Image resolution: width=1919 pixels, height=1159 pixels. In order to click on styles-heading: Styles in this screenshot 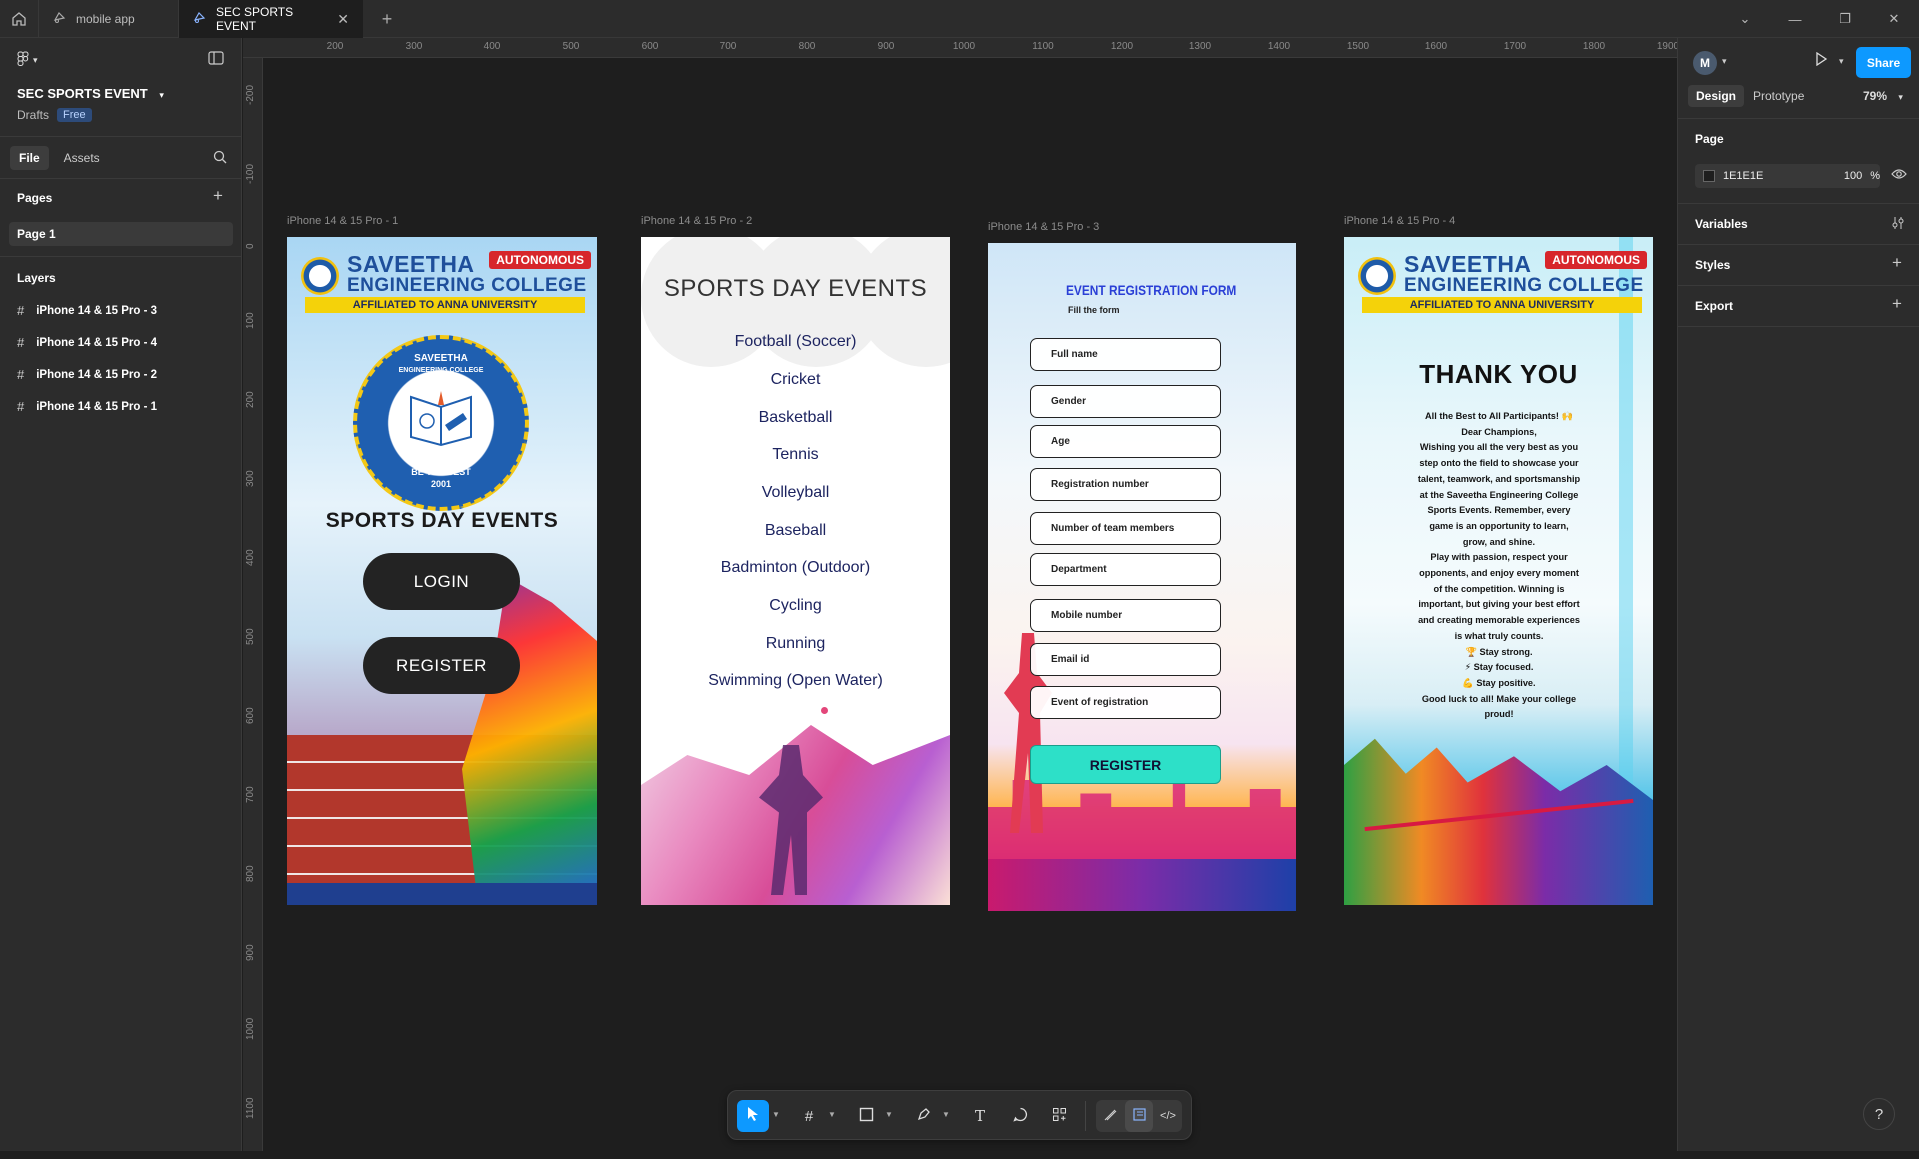, I will do `click(1712, 265)`.